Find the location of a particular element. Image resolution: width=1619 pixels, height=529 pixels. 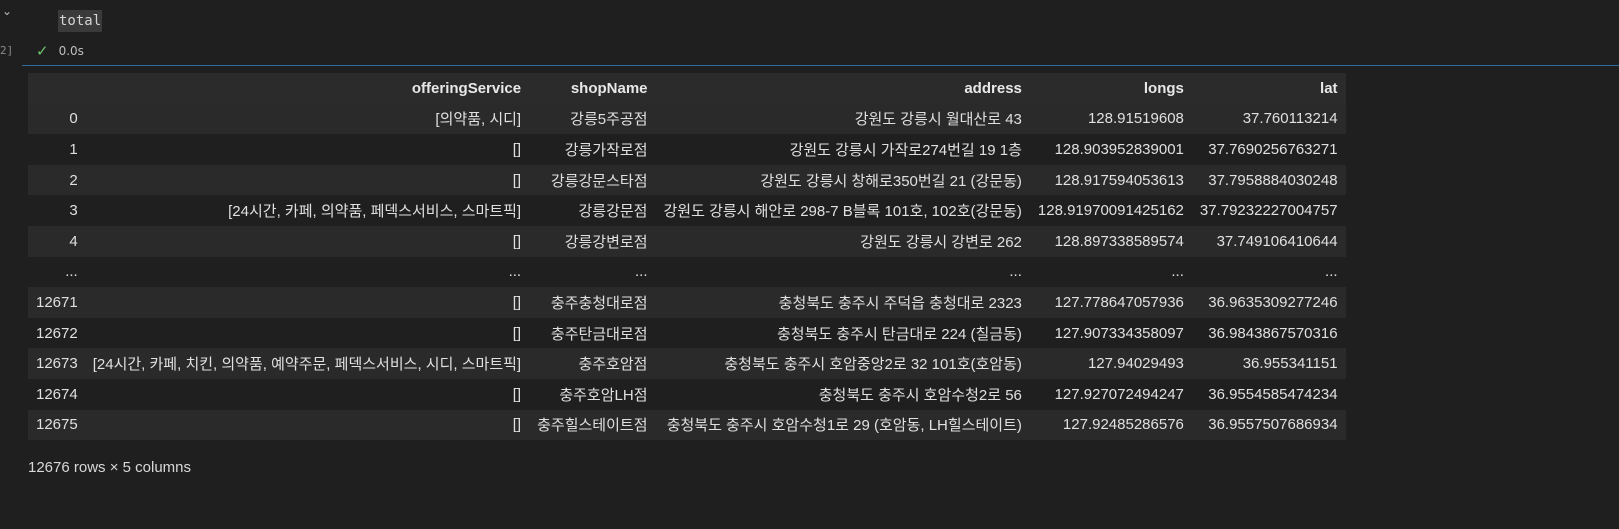

table-cell: 충주호암점 is located at coordinates (613, 365).